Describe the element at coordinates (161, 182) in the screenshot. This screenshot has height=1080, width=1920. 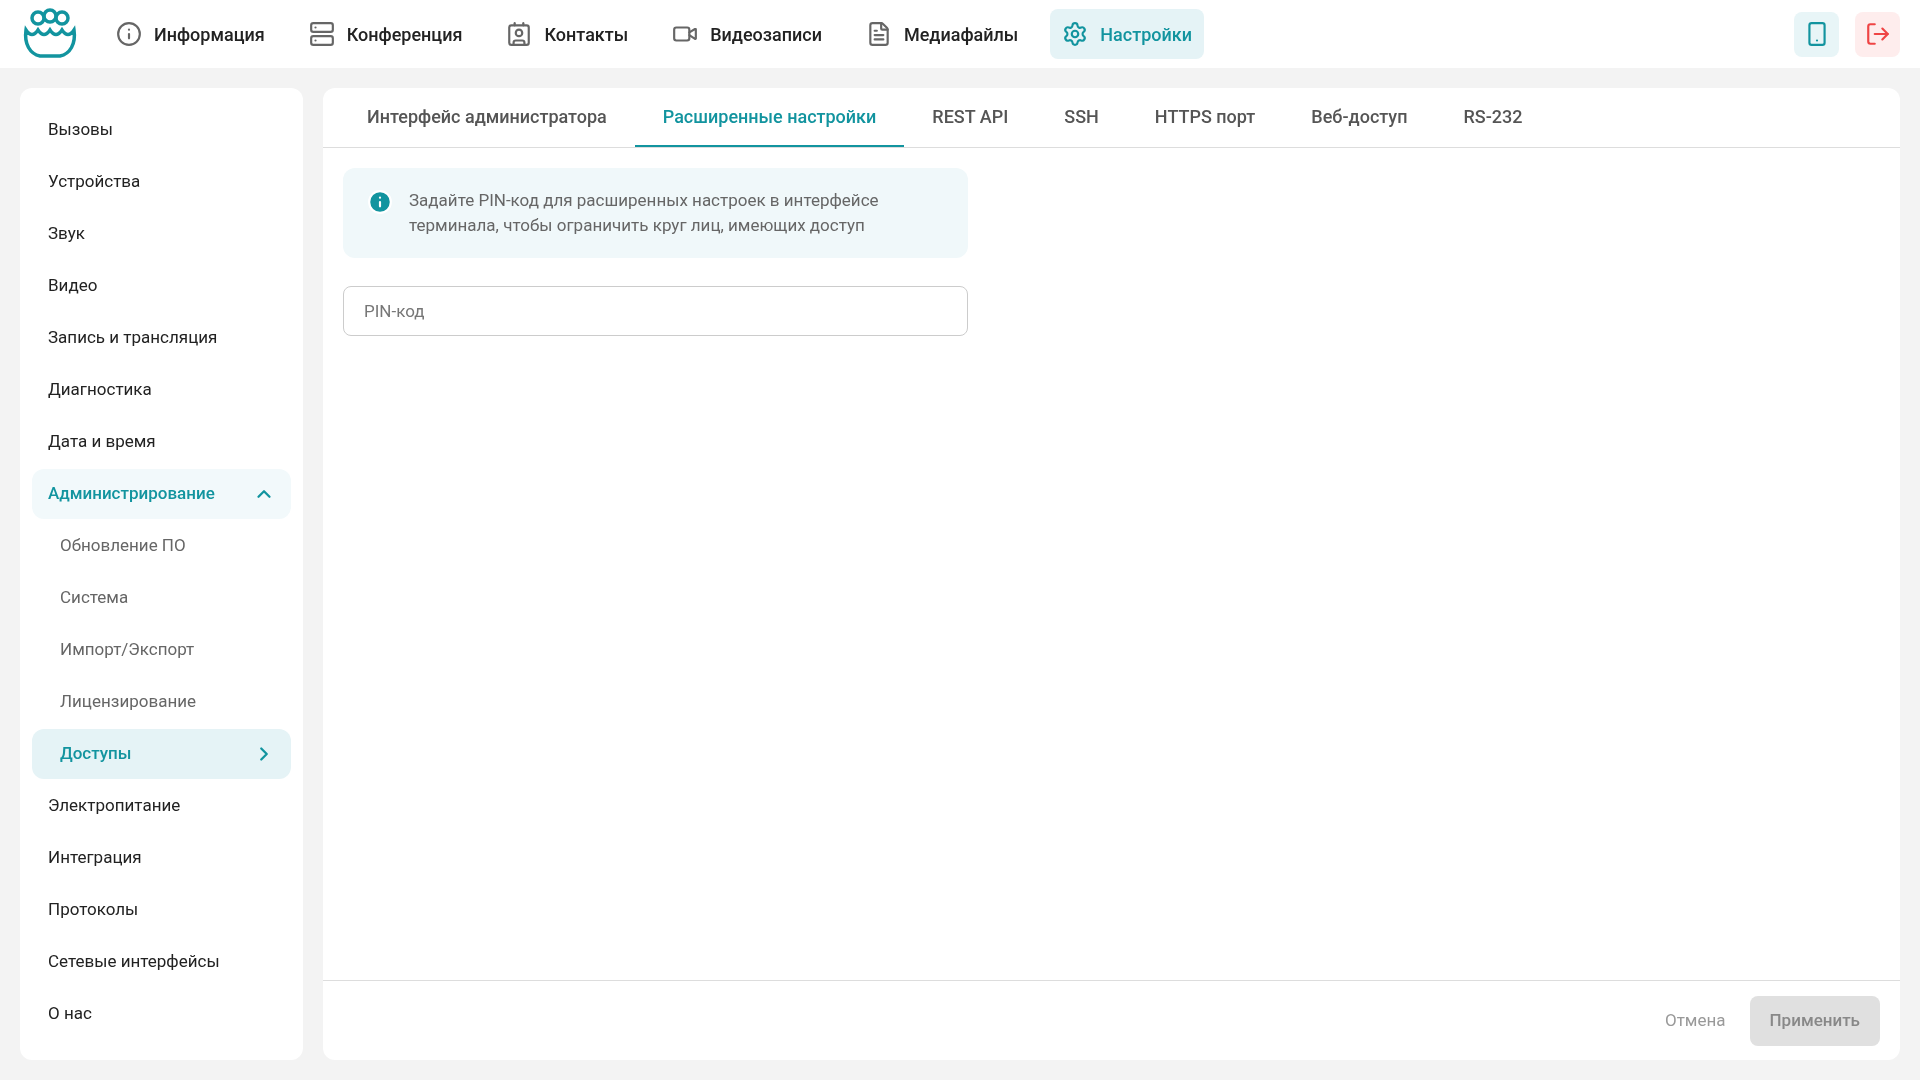
I see `sidebar-item: Устройства` at that location.